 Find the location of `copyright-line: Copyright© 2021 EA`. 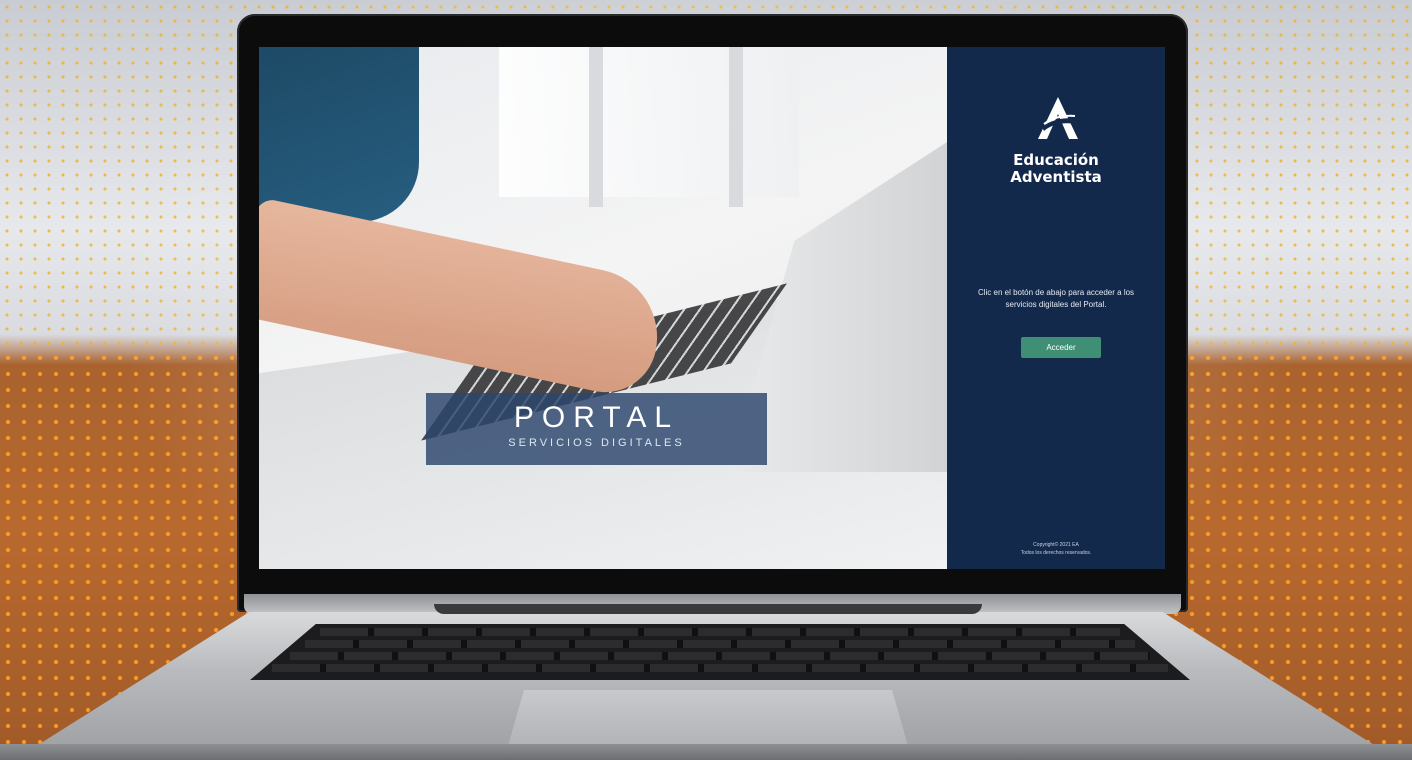

copyright-line: Copyright© 2021 EA is located at coordinates (1056, 545).